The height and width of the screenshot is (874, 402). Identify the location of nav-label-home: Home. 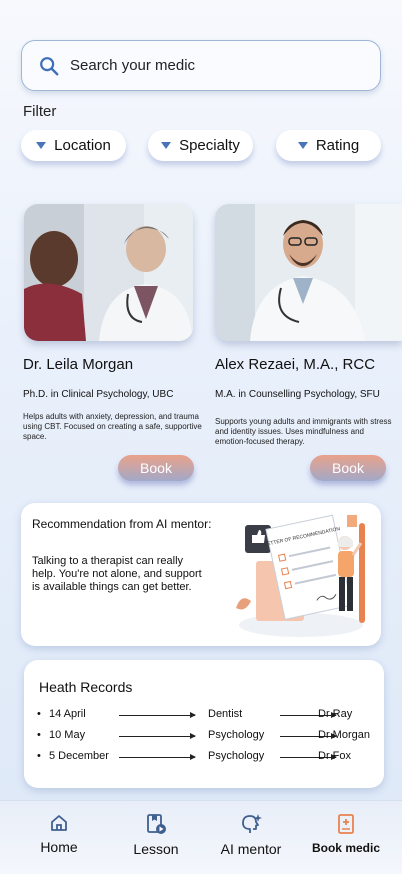
(59, 847).